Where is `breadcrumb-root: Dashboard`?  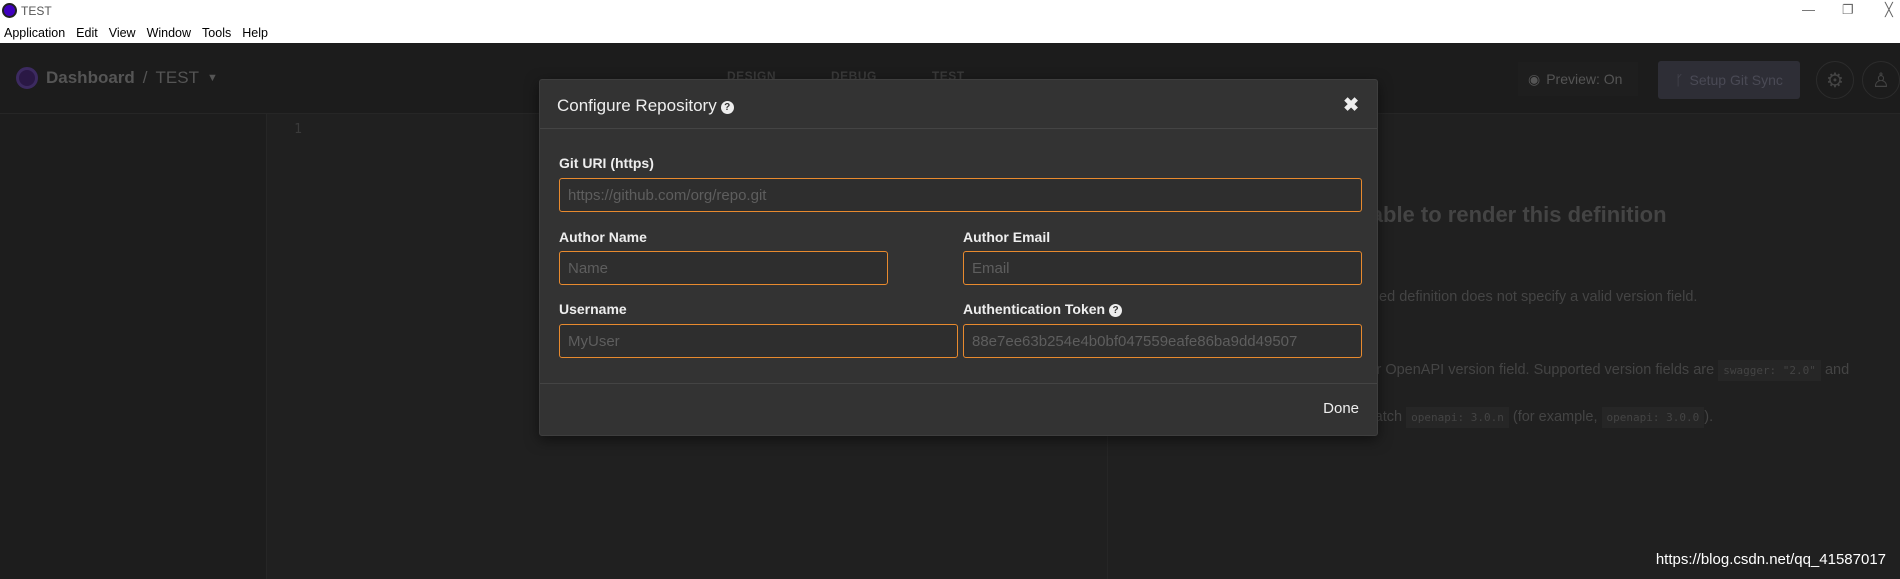
breadcrumb-root: Dashboard is located at coordinates (90, 78).